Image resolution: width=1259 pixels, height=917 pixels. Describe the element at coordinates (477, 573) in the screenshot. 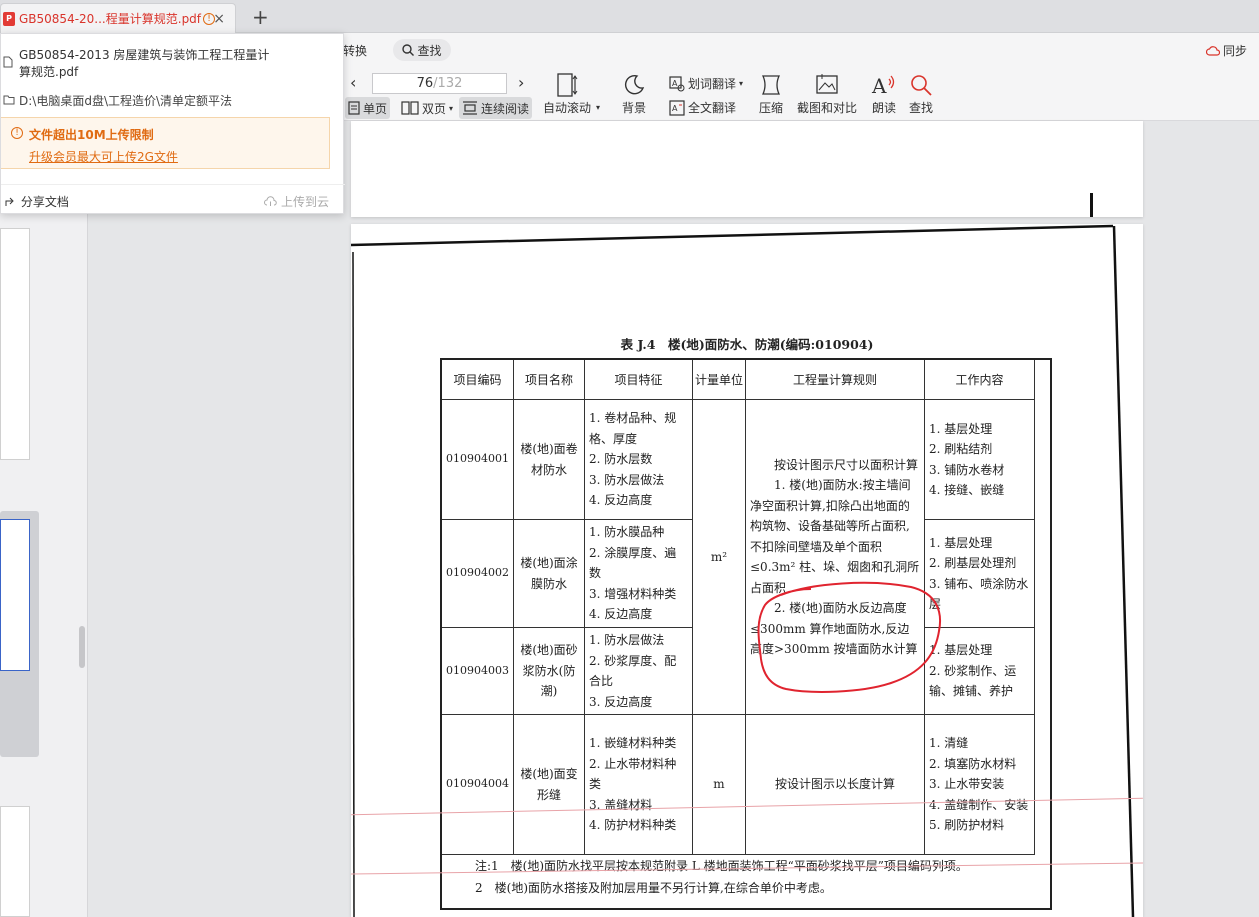

I see `item-code: 010904002` at that location.